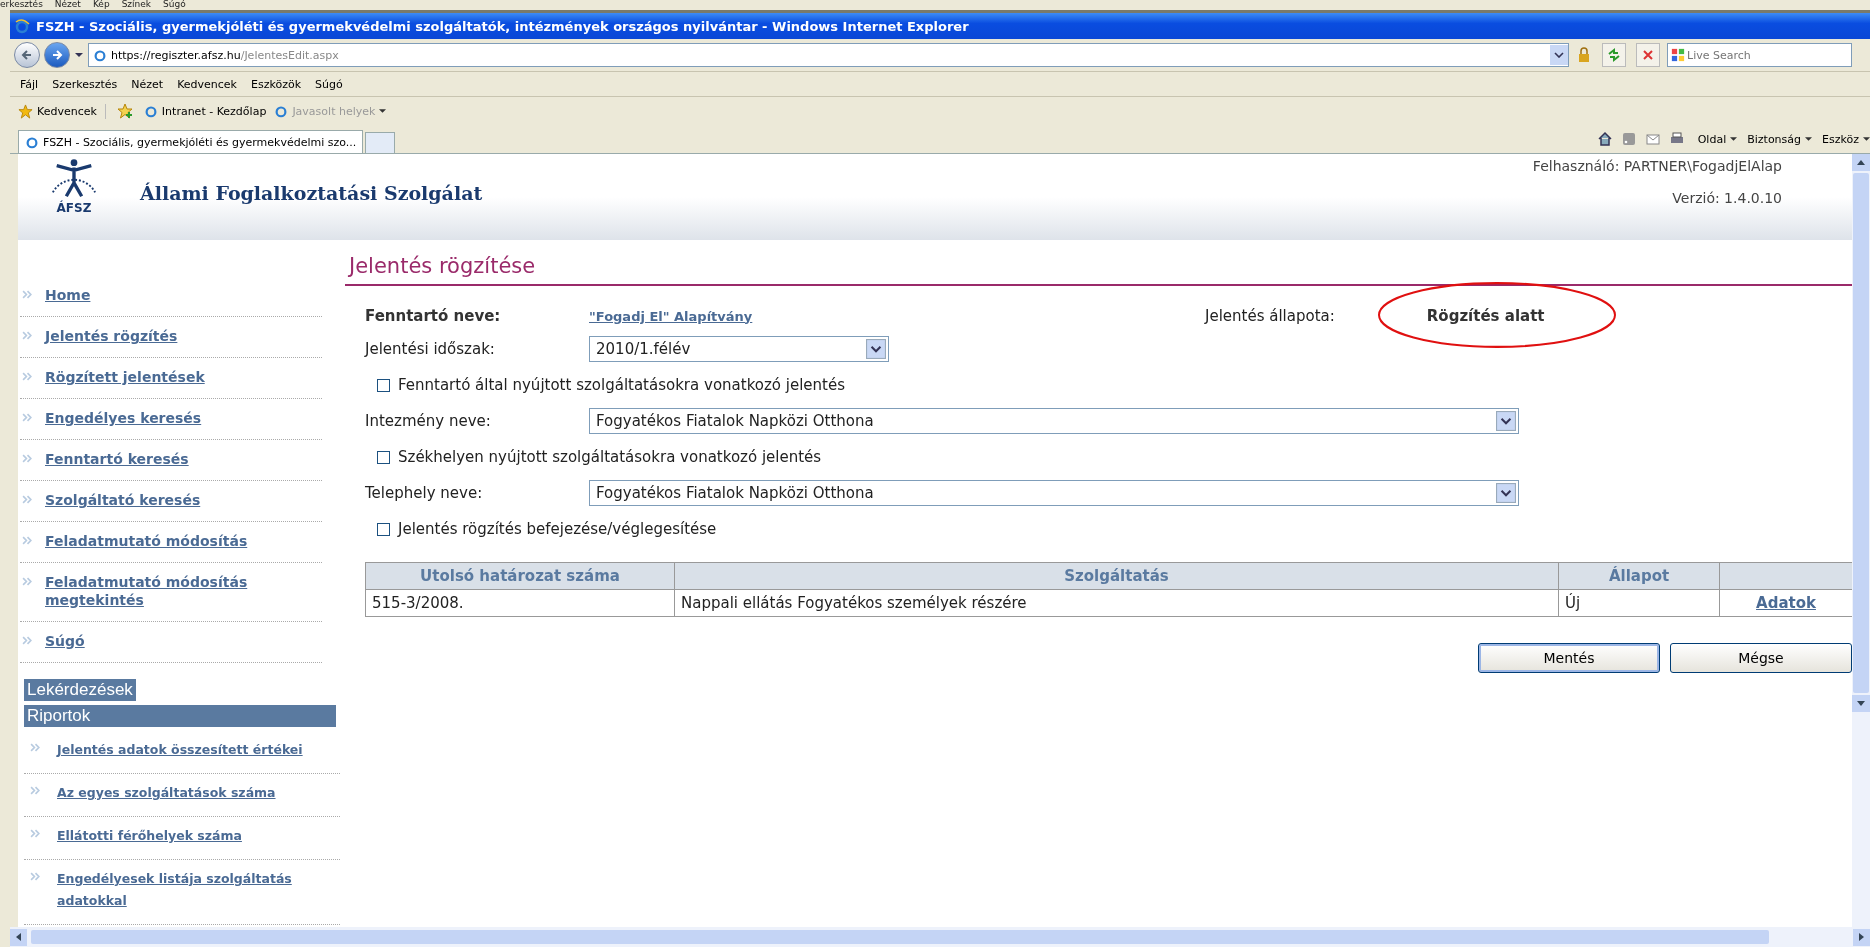  Describe the element at coordinates (1614, 55) in the screenshot. I see `refresh-icon` at that location.